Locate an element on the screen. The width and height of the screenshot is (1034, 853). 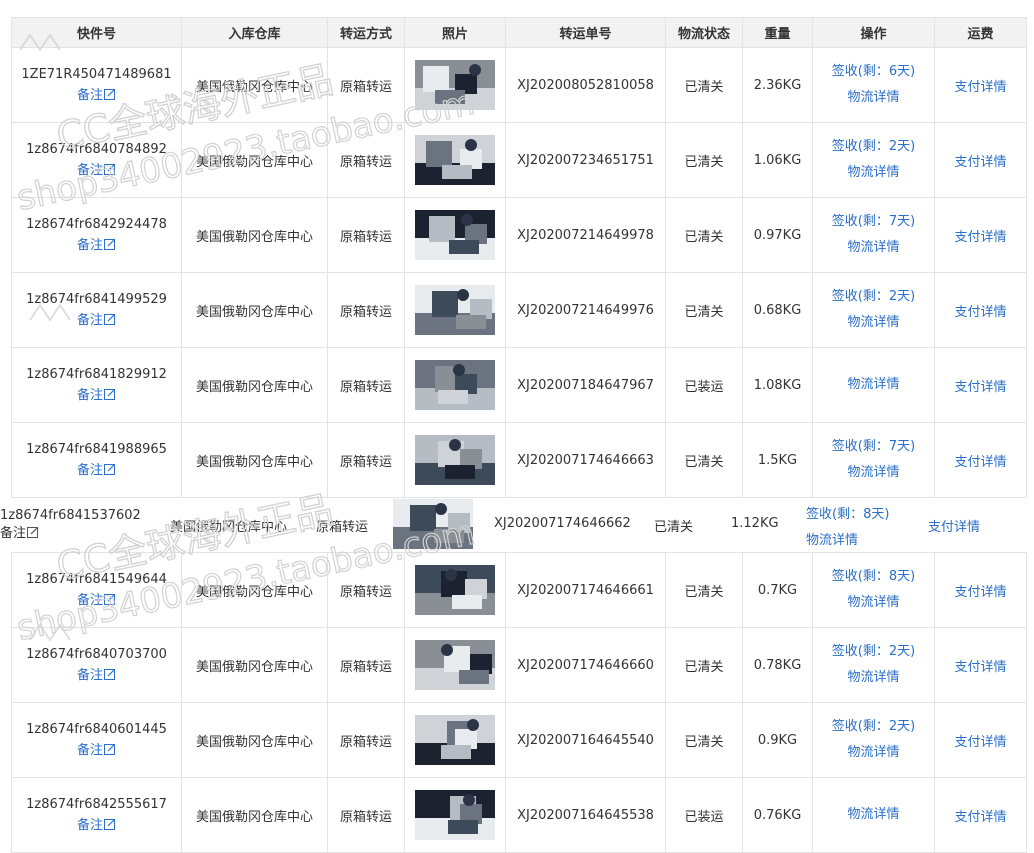
tracking-cell: 1z8674fr6841829912 备注 is located at coordinates (96, 385).